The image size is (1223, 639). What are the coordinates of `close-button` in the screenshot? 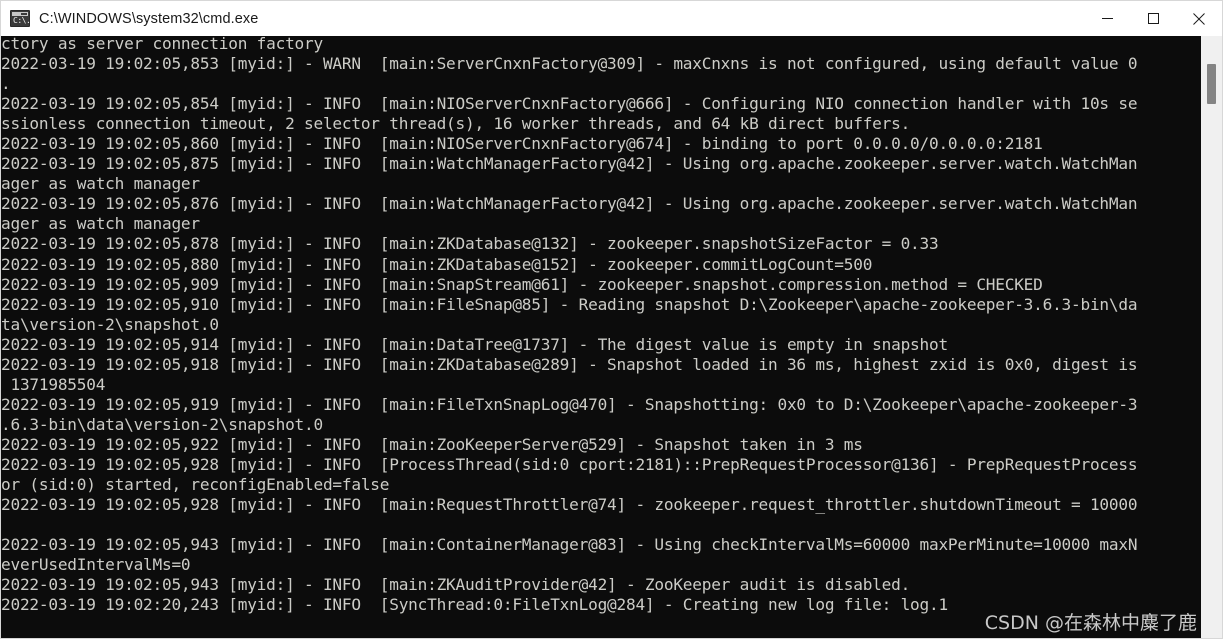 It's located at (1199, 18).